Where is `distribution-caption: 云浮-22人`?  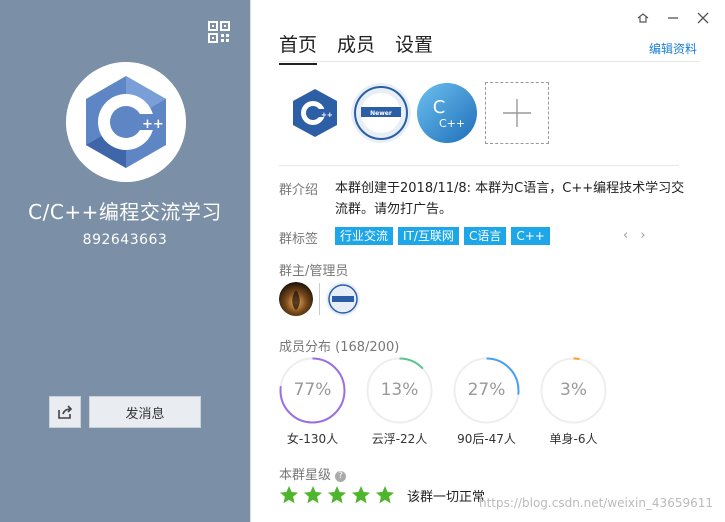
distribution-caption: 云浮-22人 is located at coordinates (399, 439).